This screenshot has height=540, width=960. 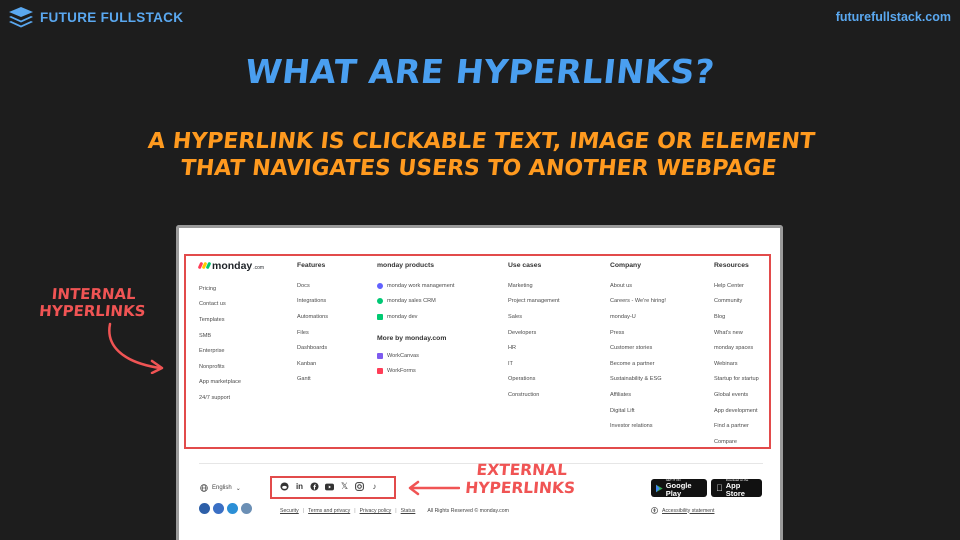 I want to click on accessibility-link: Accessibility statement, so click(x=682, y=510).